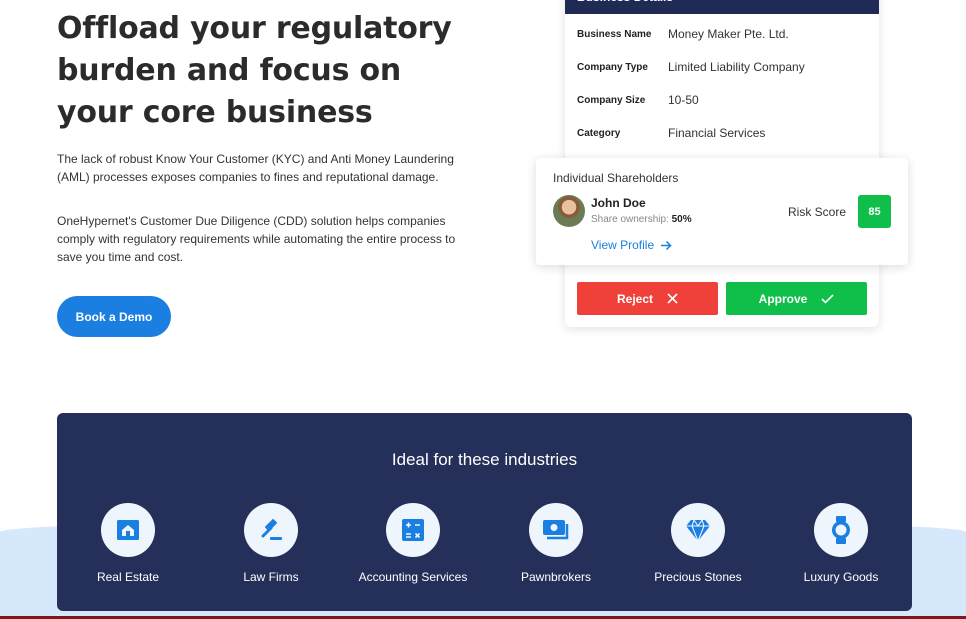  I want to click on business-row-value: Financial Services, so click(717, 133).